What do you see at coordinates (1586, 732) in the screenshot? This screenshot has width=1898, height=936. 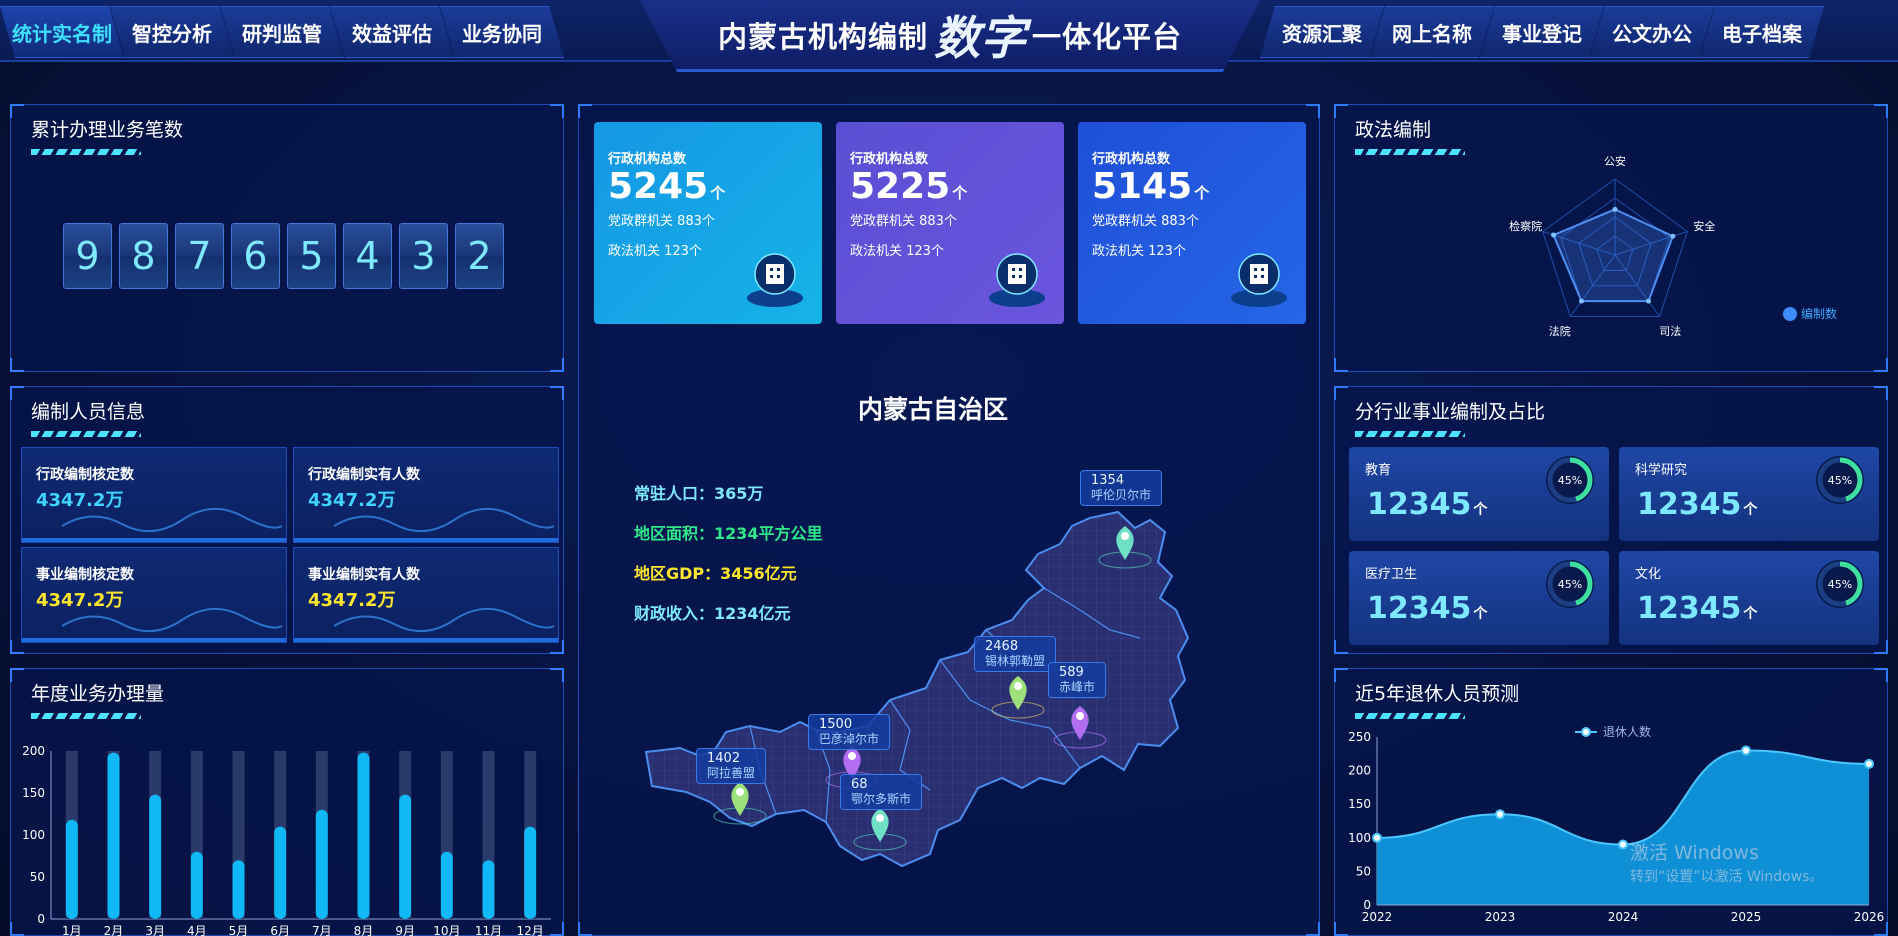 I see `legend-marker-icon` at bounding box center [1586, 732].